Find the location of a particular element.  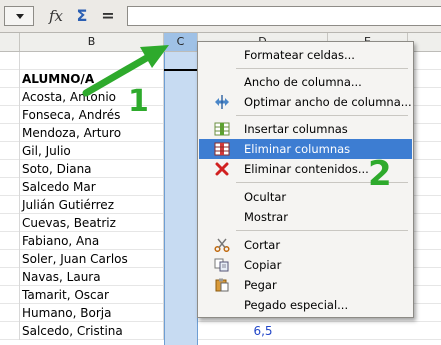

step-number-1: 1 is located at coordinates (138, 101).